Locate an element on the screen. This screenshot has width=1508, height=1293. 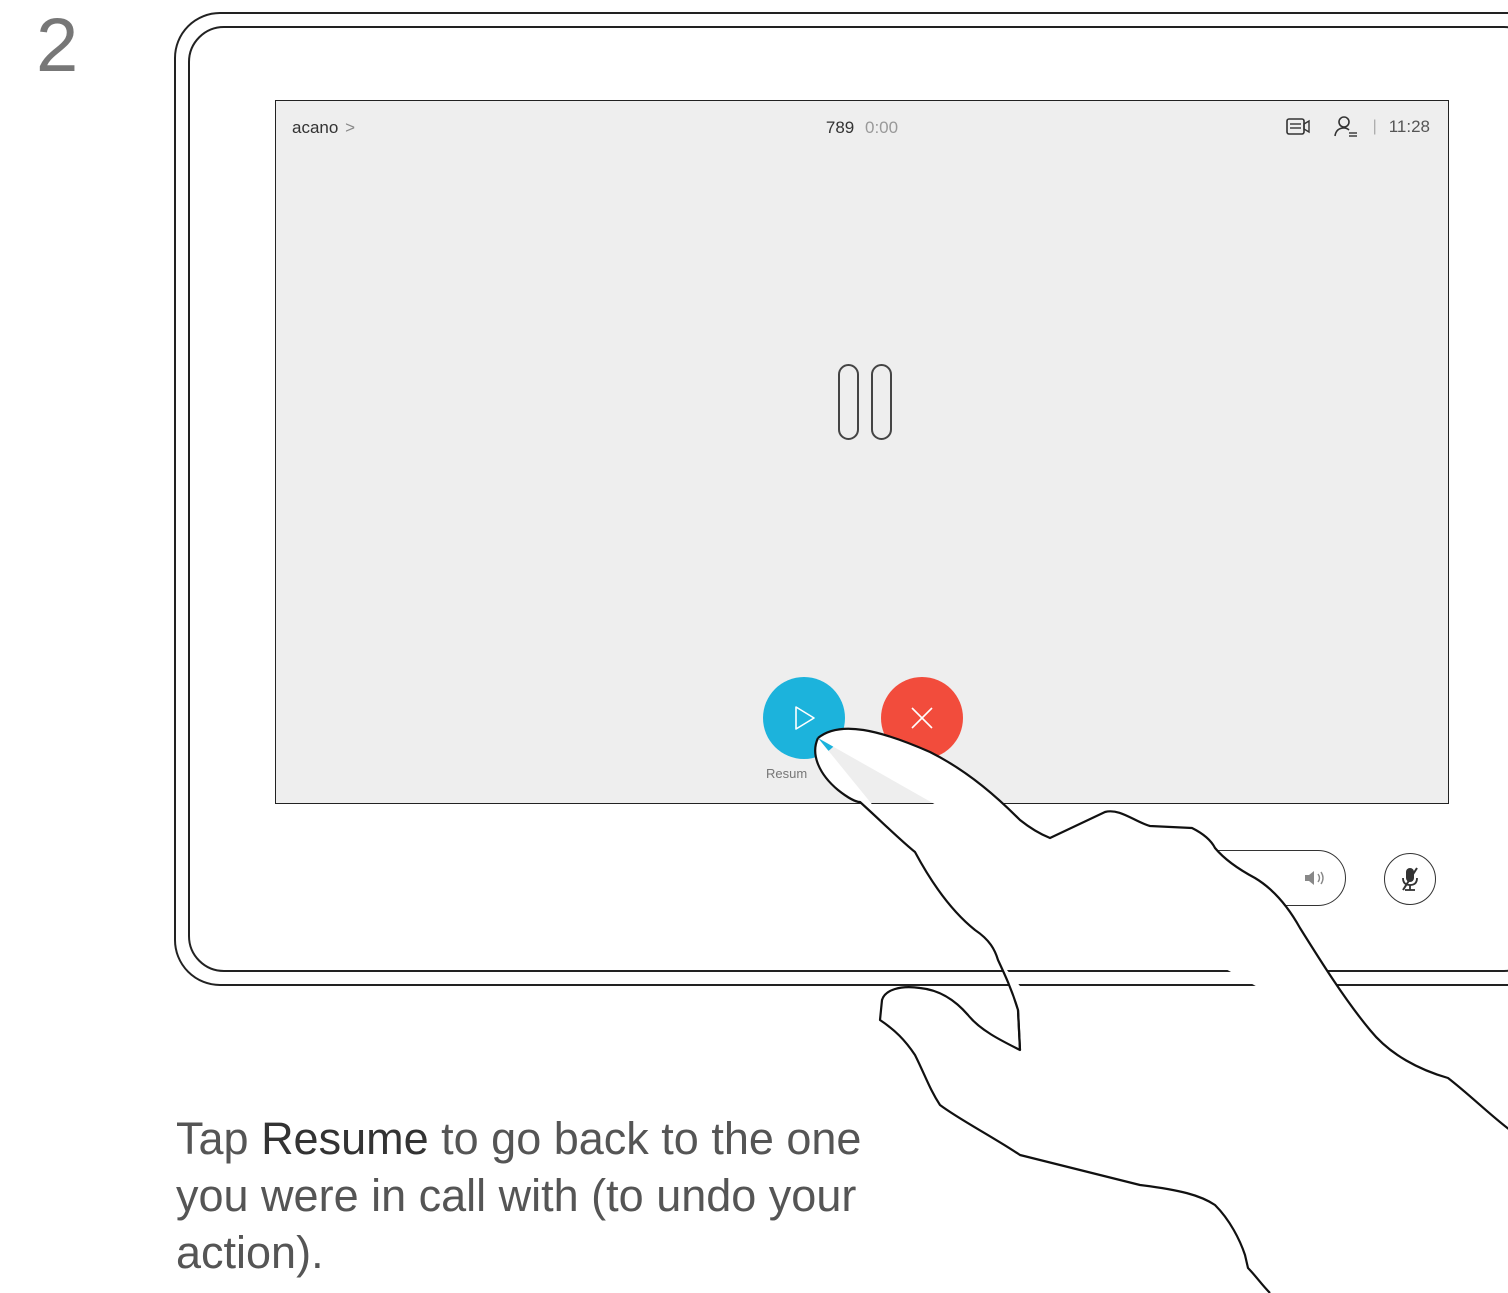
participants-icon is located at coordinates (1346, 127).